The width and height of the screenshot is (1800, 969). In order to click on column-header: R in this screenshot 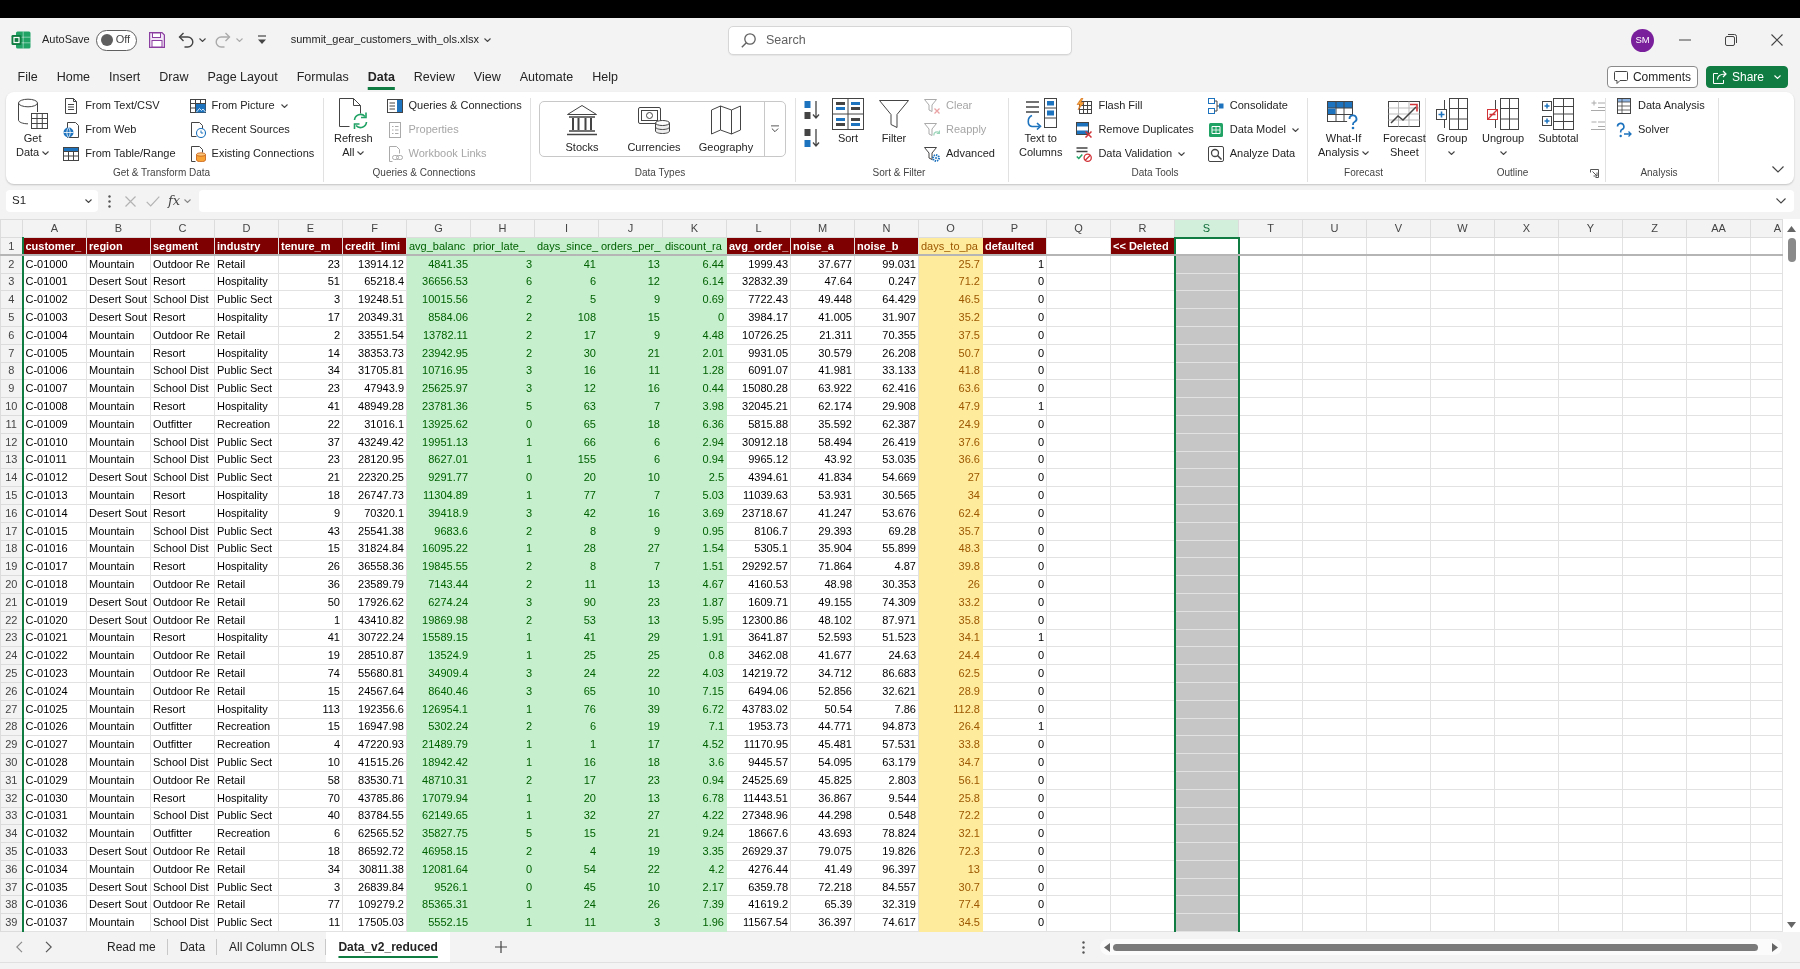, I will do `click(1142, 228)`.